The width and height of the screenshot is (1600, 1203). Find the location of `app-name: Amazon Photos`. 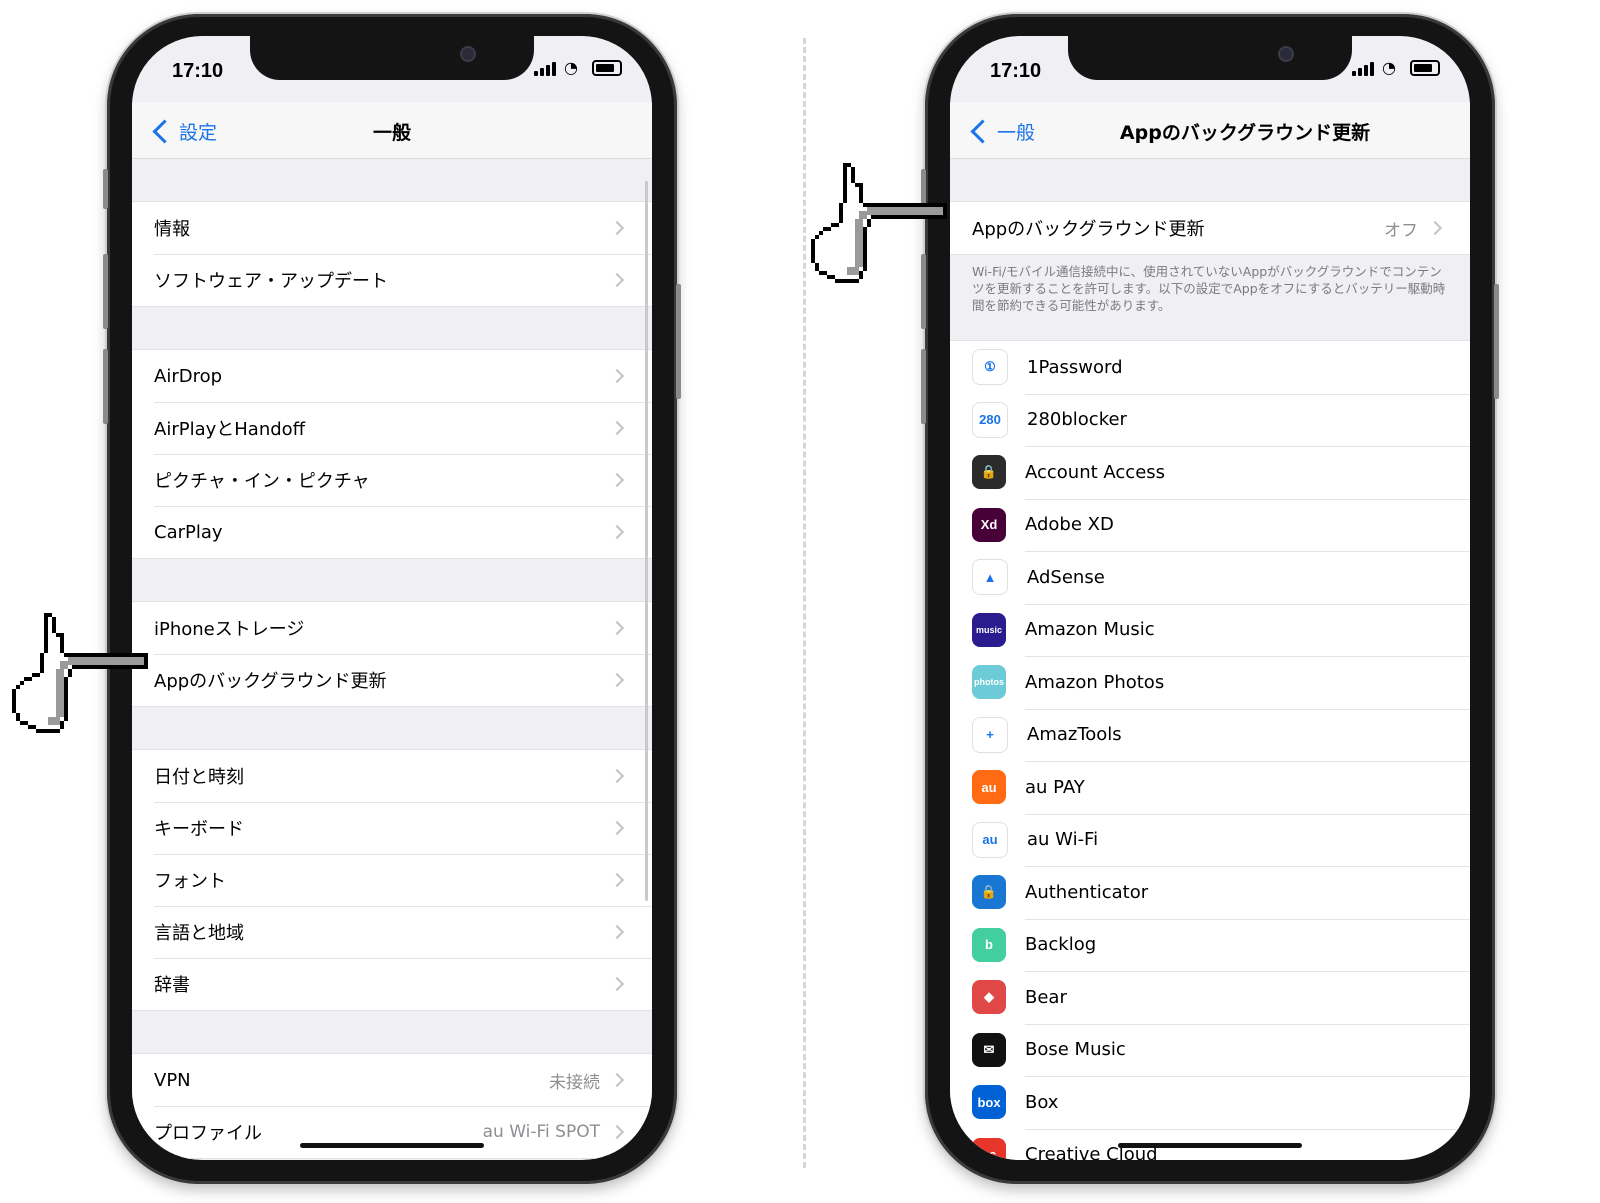

app-name: Amazon Photos is located at coordinates (1095, 682).